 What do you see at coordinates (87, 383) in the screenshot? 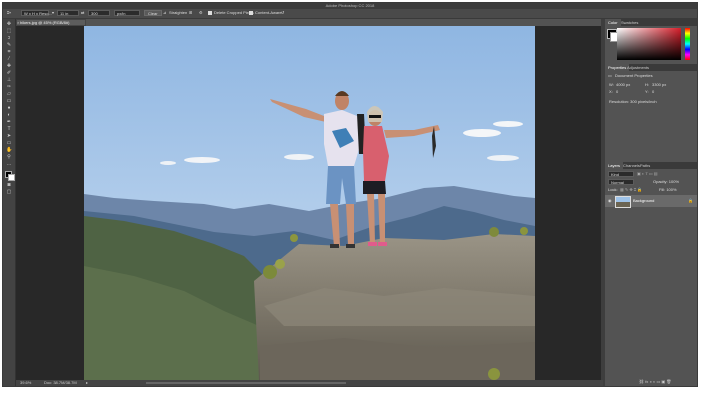
I see `status-arrow-icon: ▸` at bounding box center [87, 383].